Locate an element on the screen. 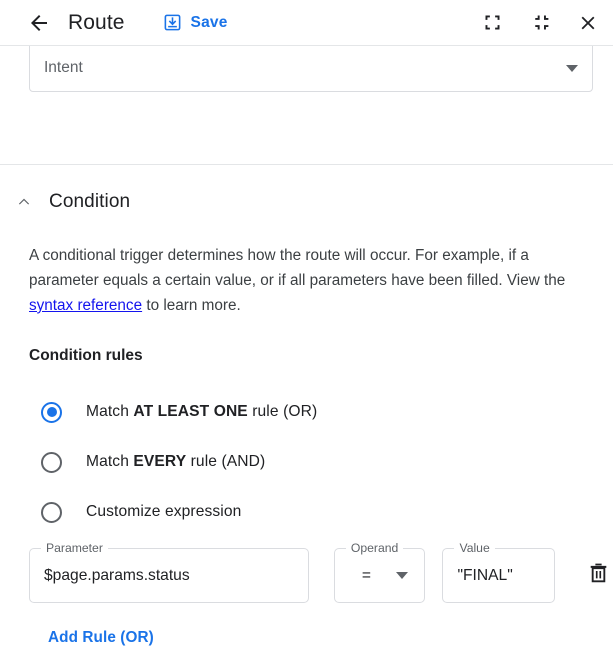  add-rule-button: Add Rule (OR) is located at coordinates (101, 638).